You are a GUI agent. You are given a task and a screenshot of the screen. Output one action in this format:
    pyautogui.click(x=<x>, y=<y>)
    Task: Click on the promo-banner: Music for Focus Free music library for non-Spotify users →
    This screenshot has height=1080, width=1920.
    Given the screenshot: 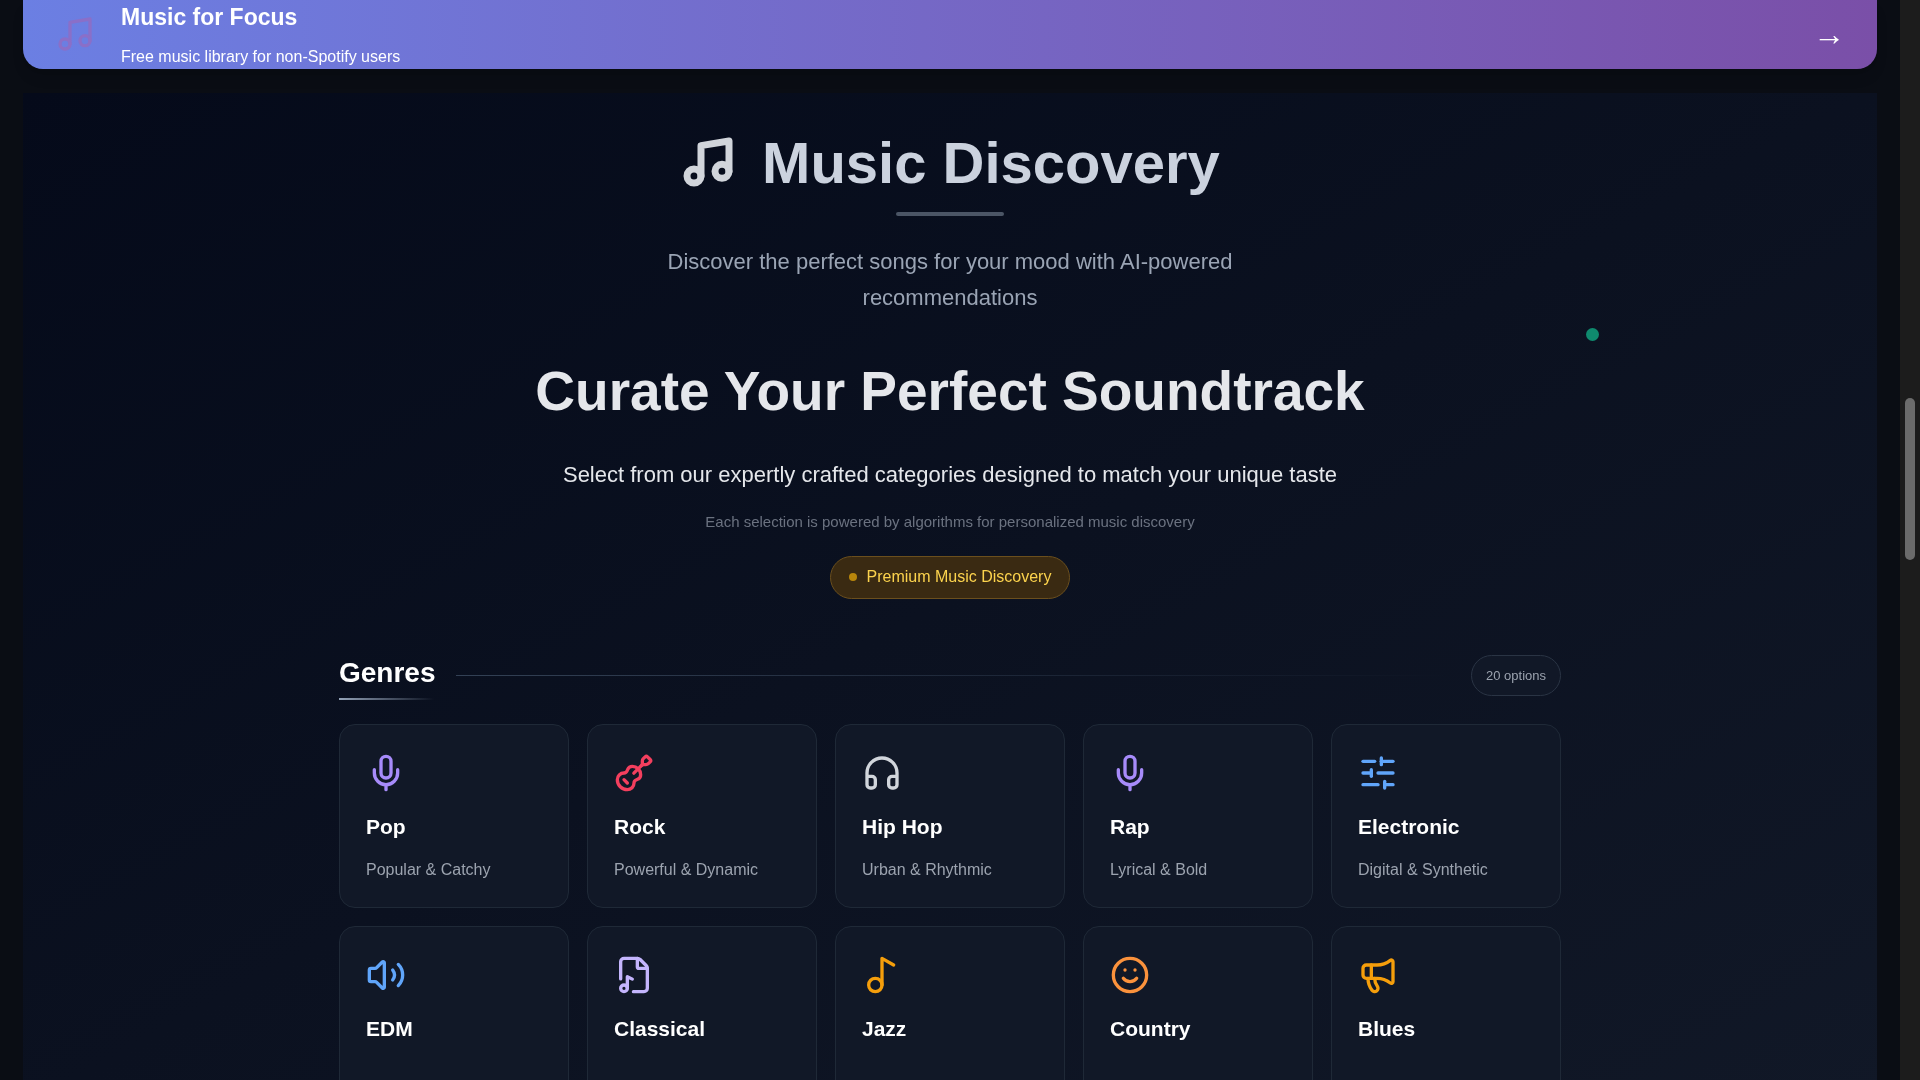 What is the action you would take?
    pyautogui.click(x=950, y=34)
    